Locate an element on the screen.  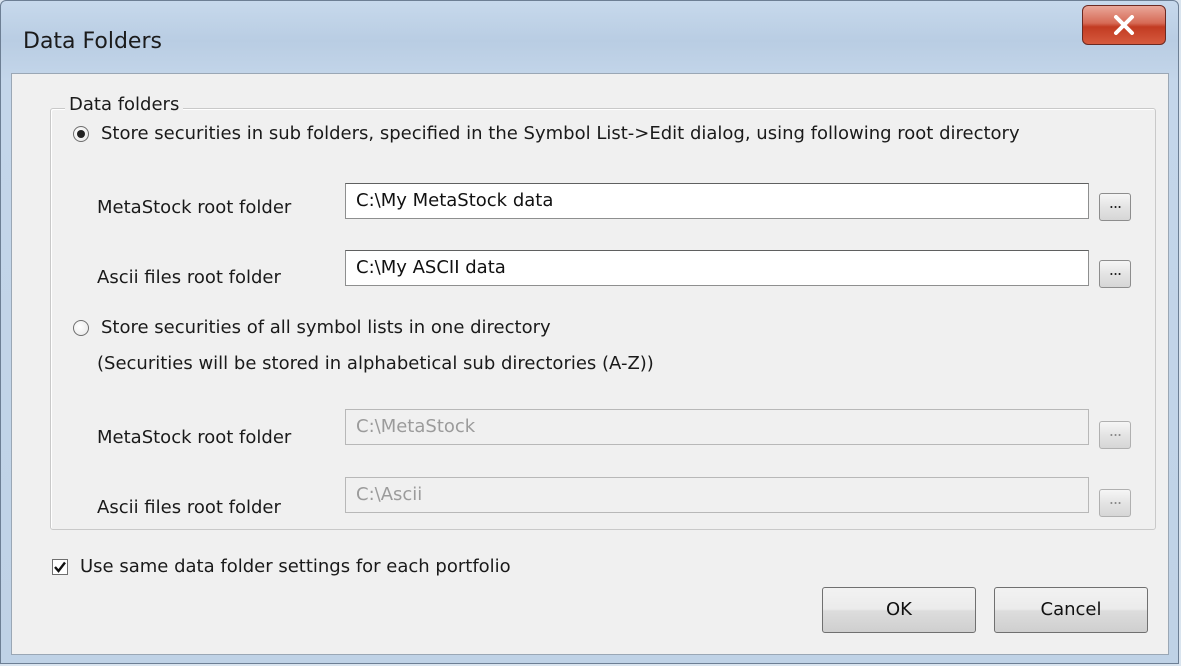
close-button is located at coordinates (1124, 25).